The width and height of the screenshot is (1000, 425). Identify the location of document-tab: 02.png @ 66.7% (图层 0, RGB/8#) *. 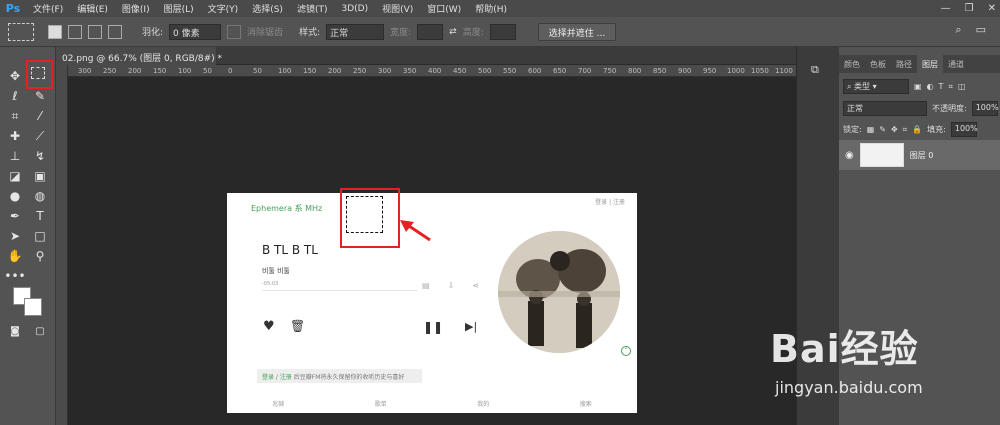
(139, 56).